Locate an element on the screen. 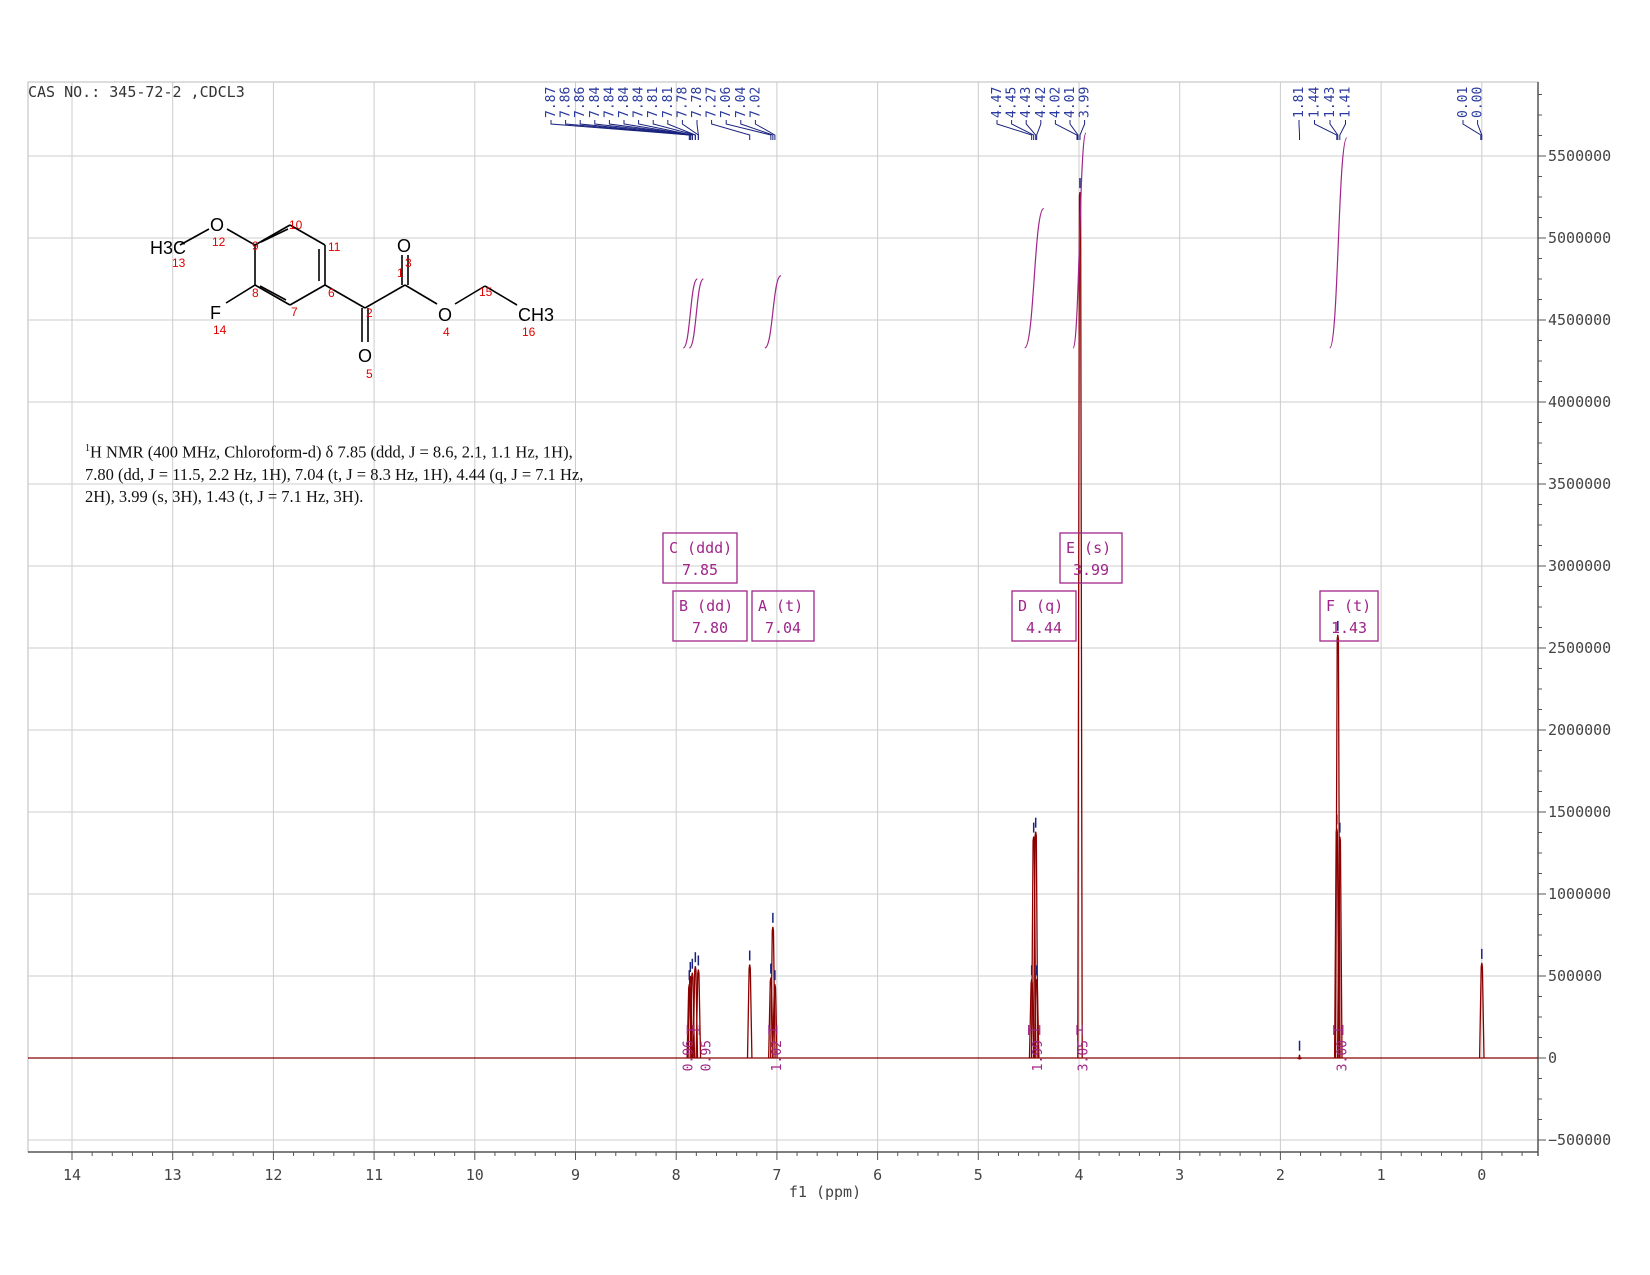 The height and width of the screenshot is (1275, 1650). peak-shift-label: 7.04 is located at coordinates (741, 102).